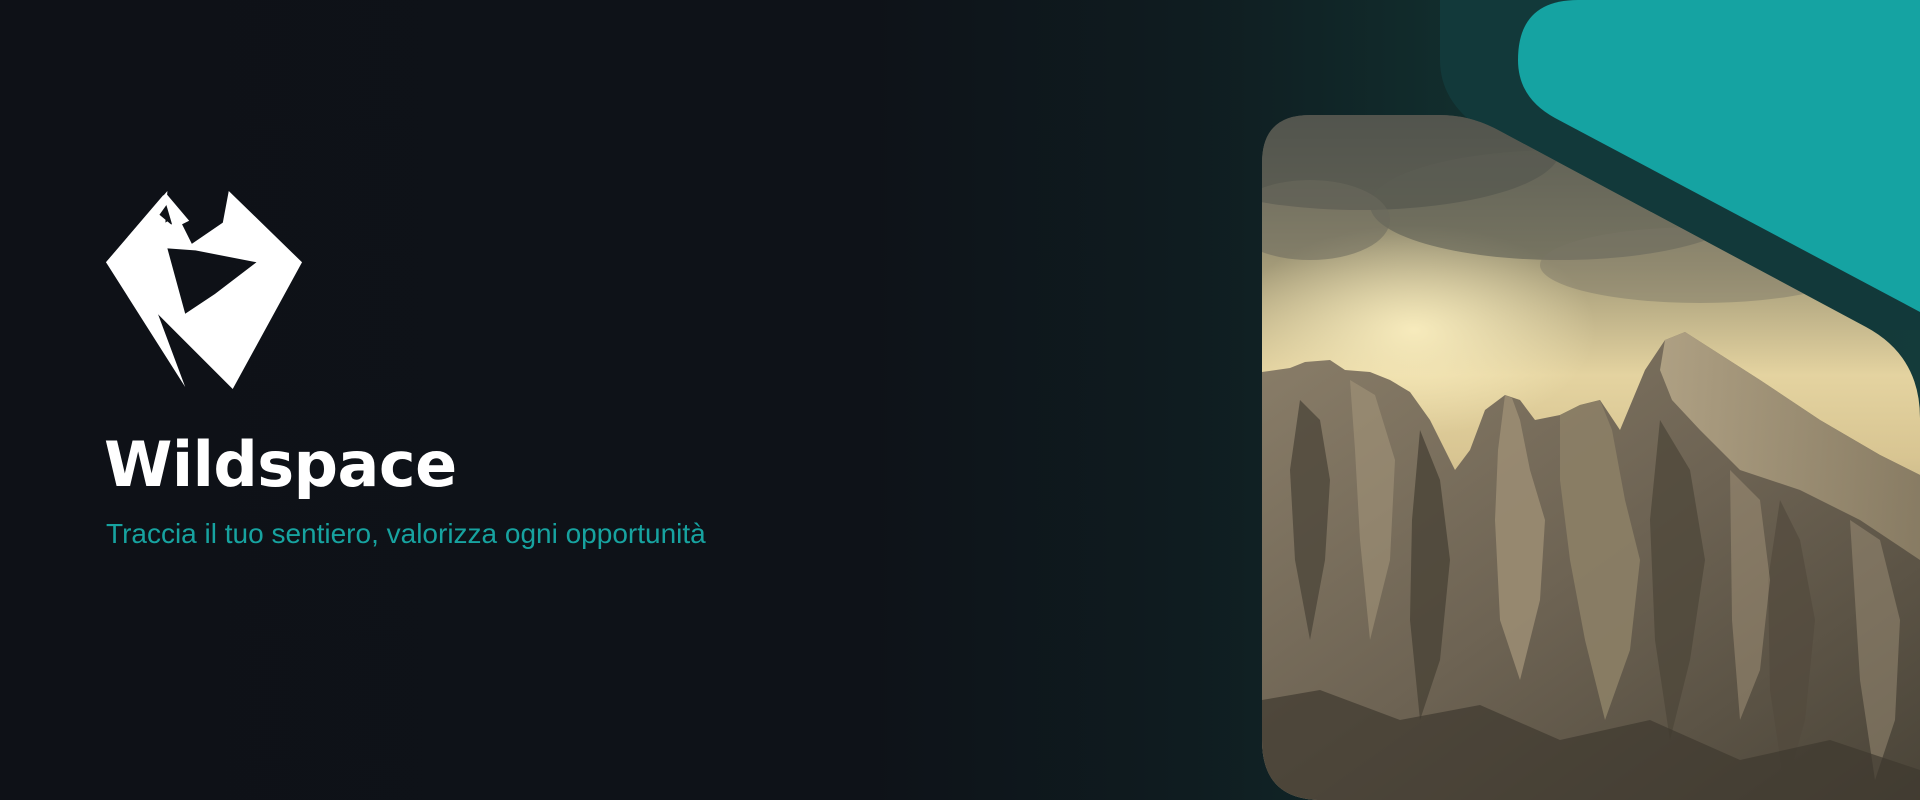 This screenshot has height=800, width=1920. I want to click on brand-logo-icon, so click(204, 290).